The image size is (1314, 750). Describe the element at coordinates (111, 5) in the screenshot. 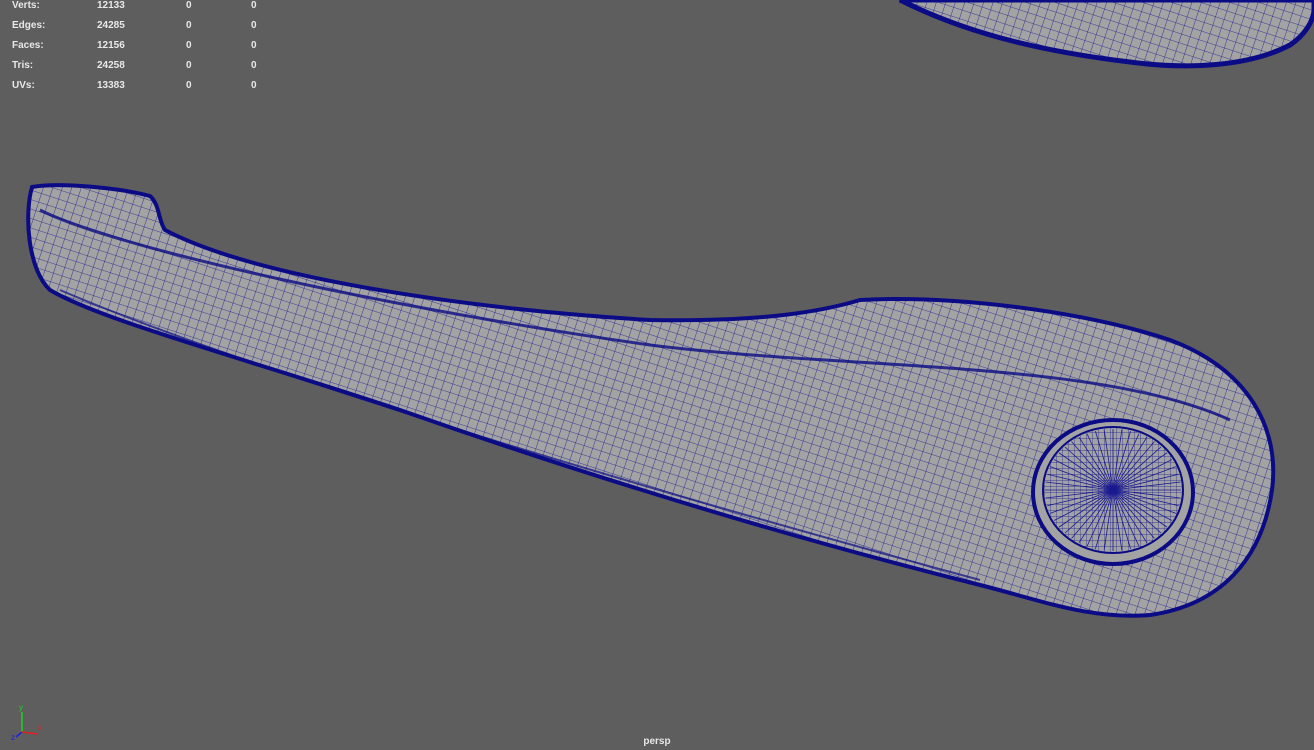

I see `hud-total: 12133` at that location.